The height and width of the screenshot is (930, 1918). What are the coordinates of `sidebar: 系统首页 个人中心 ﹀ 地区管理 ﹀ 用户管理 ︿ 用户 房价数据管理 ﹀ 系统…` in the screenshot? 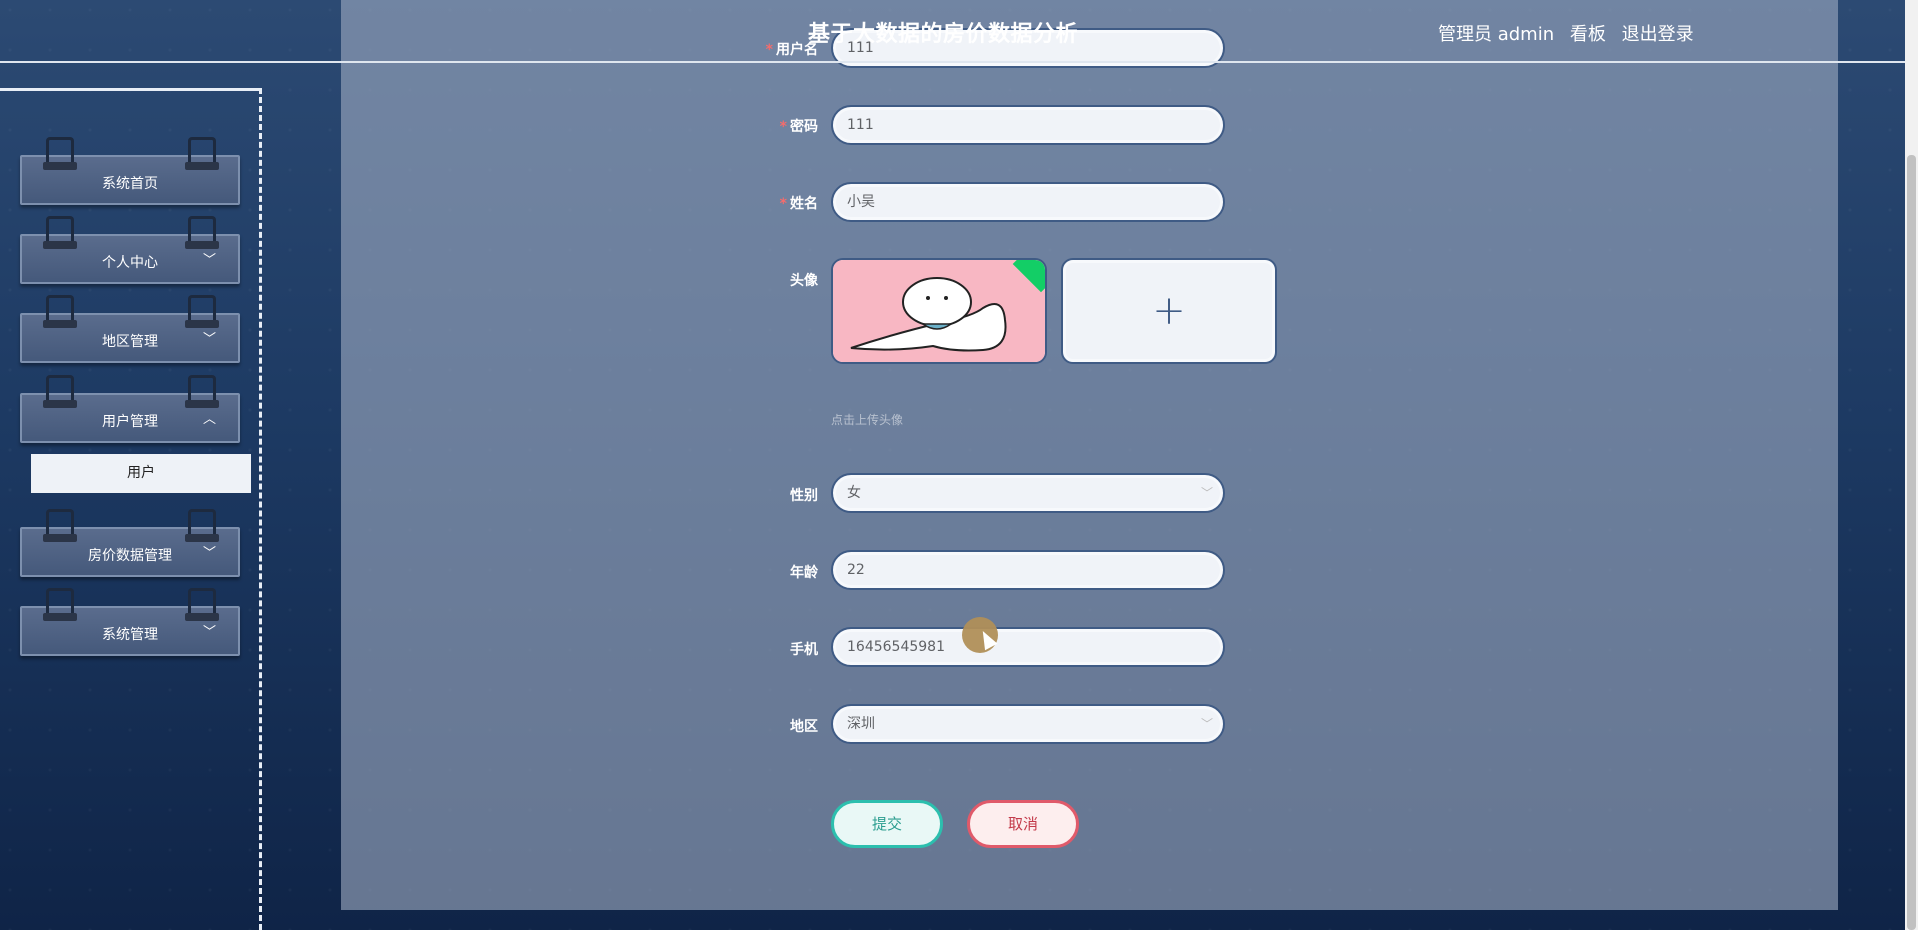 It's located at (131, 509).